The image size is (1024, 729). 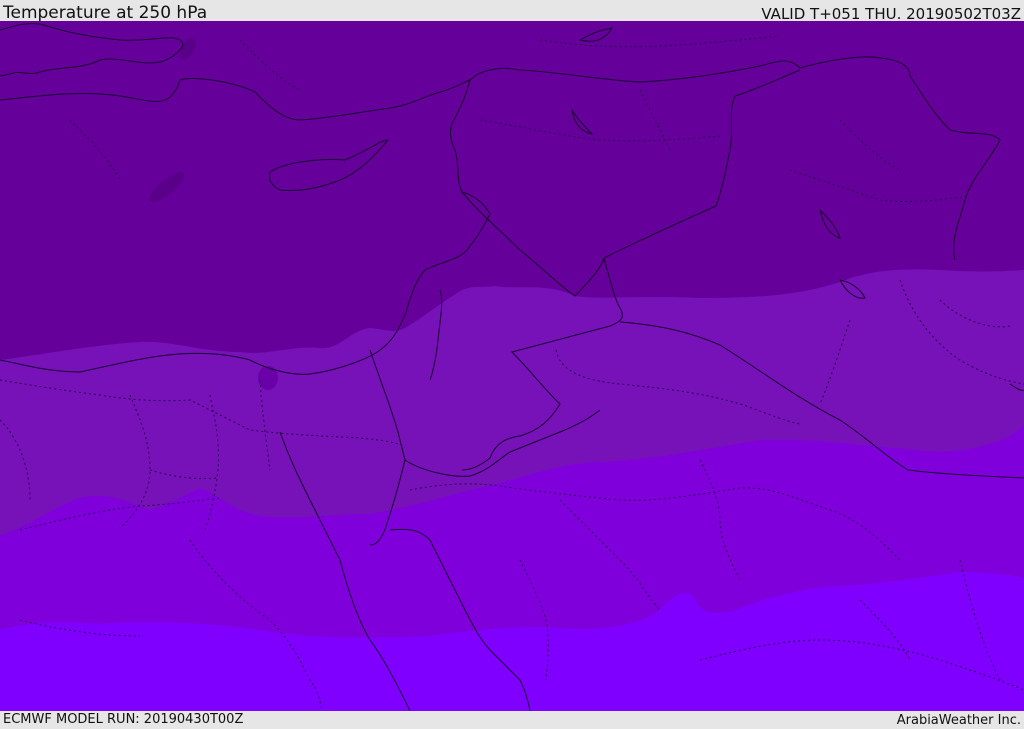 I want to click on model-run-label: ECMWF MODEL RUN: 20190430T00Z, so click(x=123, y=719).